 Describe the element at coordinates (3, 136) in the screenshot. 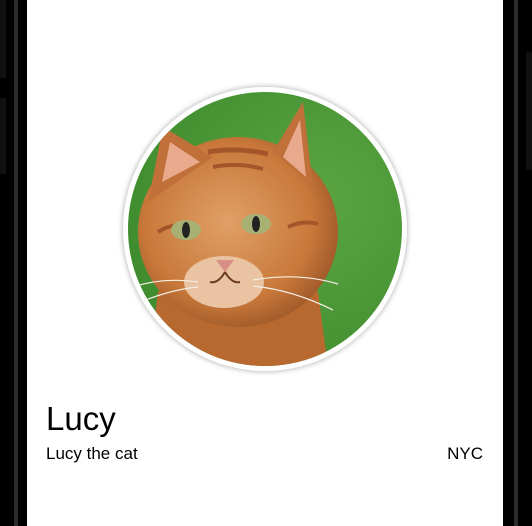

I see `volume-button` at that location.